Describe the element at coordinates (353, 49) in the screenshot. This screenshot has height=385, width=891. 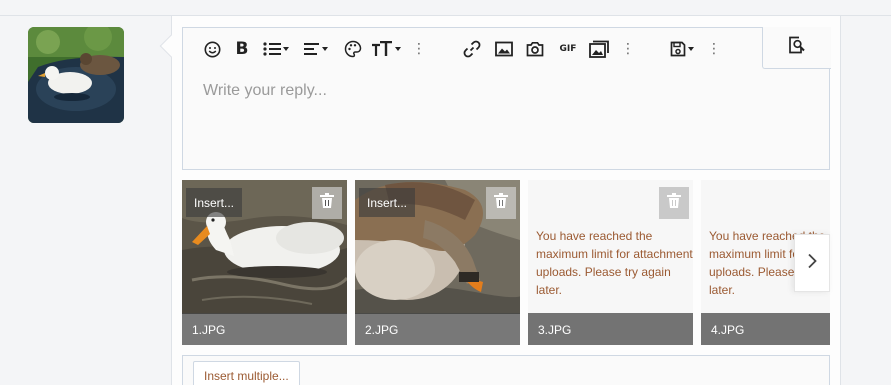
I see `palette-icon` at that location.